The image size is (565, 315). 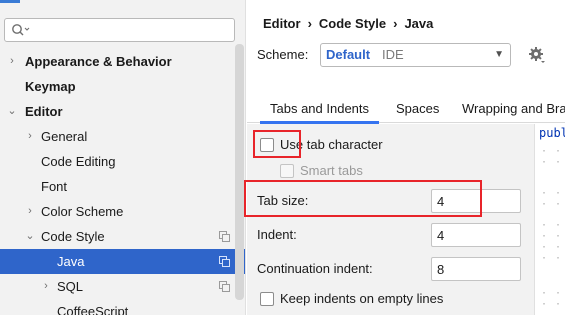 What do you see at coordinates (537, 55) in the screenshot?
I see `gear-icon` at bounding box center [537, 55].